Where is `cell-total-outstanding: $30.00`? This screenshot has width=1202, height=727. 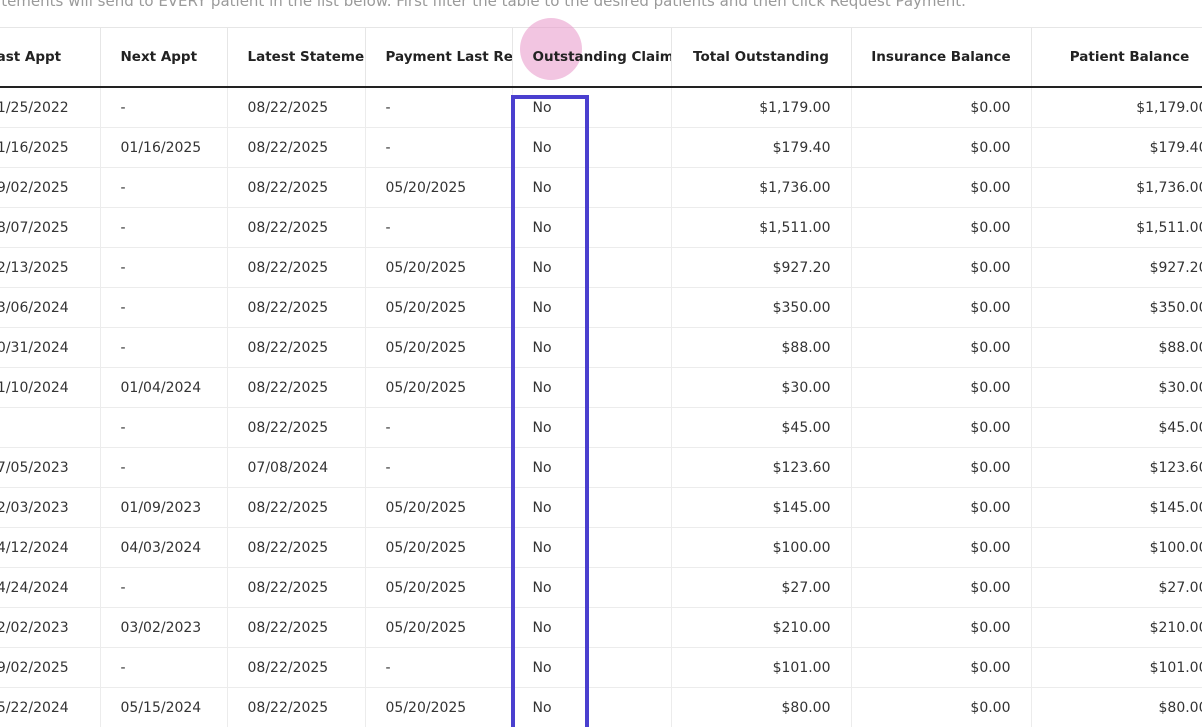 cell-total-outstanding: $30.00 is located at coordinates (761, 387).